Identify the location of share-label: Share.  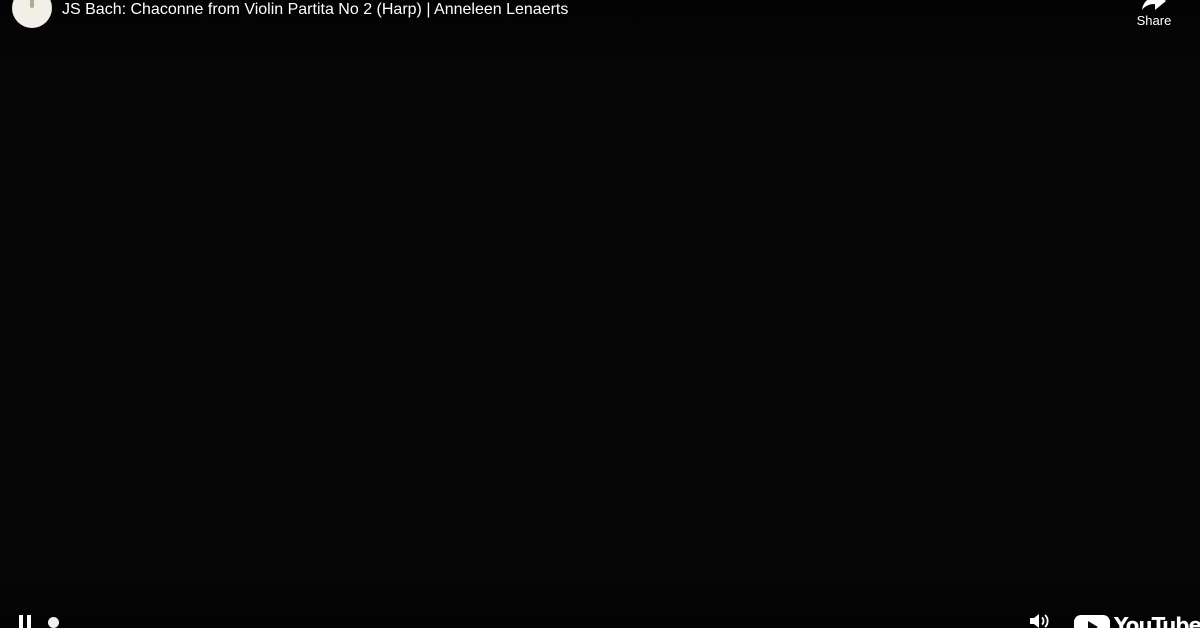
(1154, 20).